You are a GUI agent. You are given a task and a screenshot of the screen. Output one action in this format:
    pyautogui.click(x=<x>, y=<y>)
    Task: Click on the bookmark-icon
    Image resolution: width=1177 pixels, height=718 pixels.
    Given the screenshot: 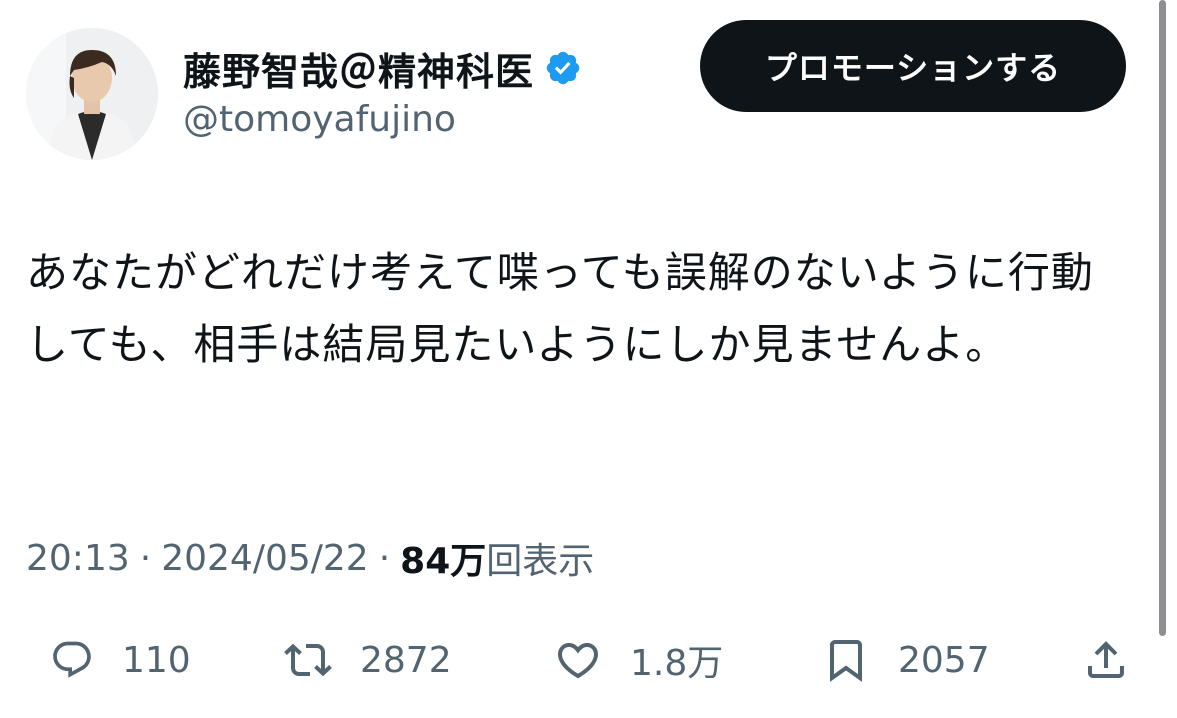 What is the action you would take?
    pyautogui.click(x=846, y=661)
    